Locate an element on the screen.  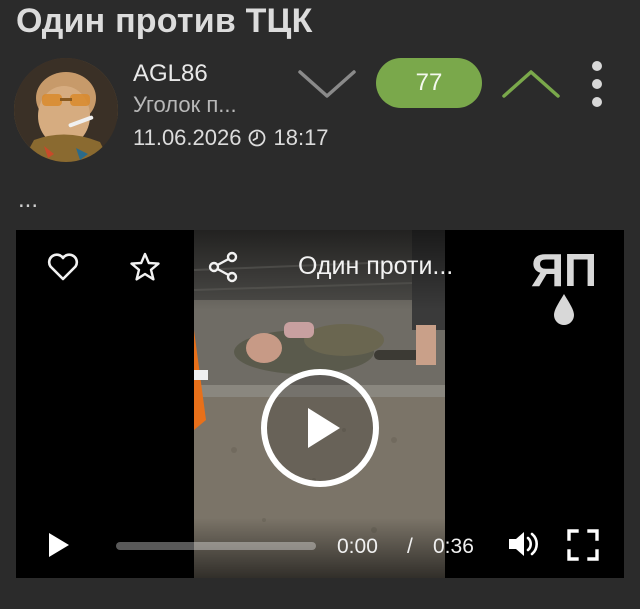
post-title: Один против ТЦК is located at coordinates (164, 21).